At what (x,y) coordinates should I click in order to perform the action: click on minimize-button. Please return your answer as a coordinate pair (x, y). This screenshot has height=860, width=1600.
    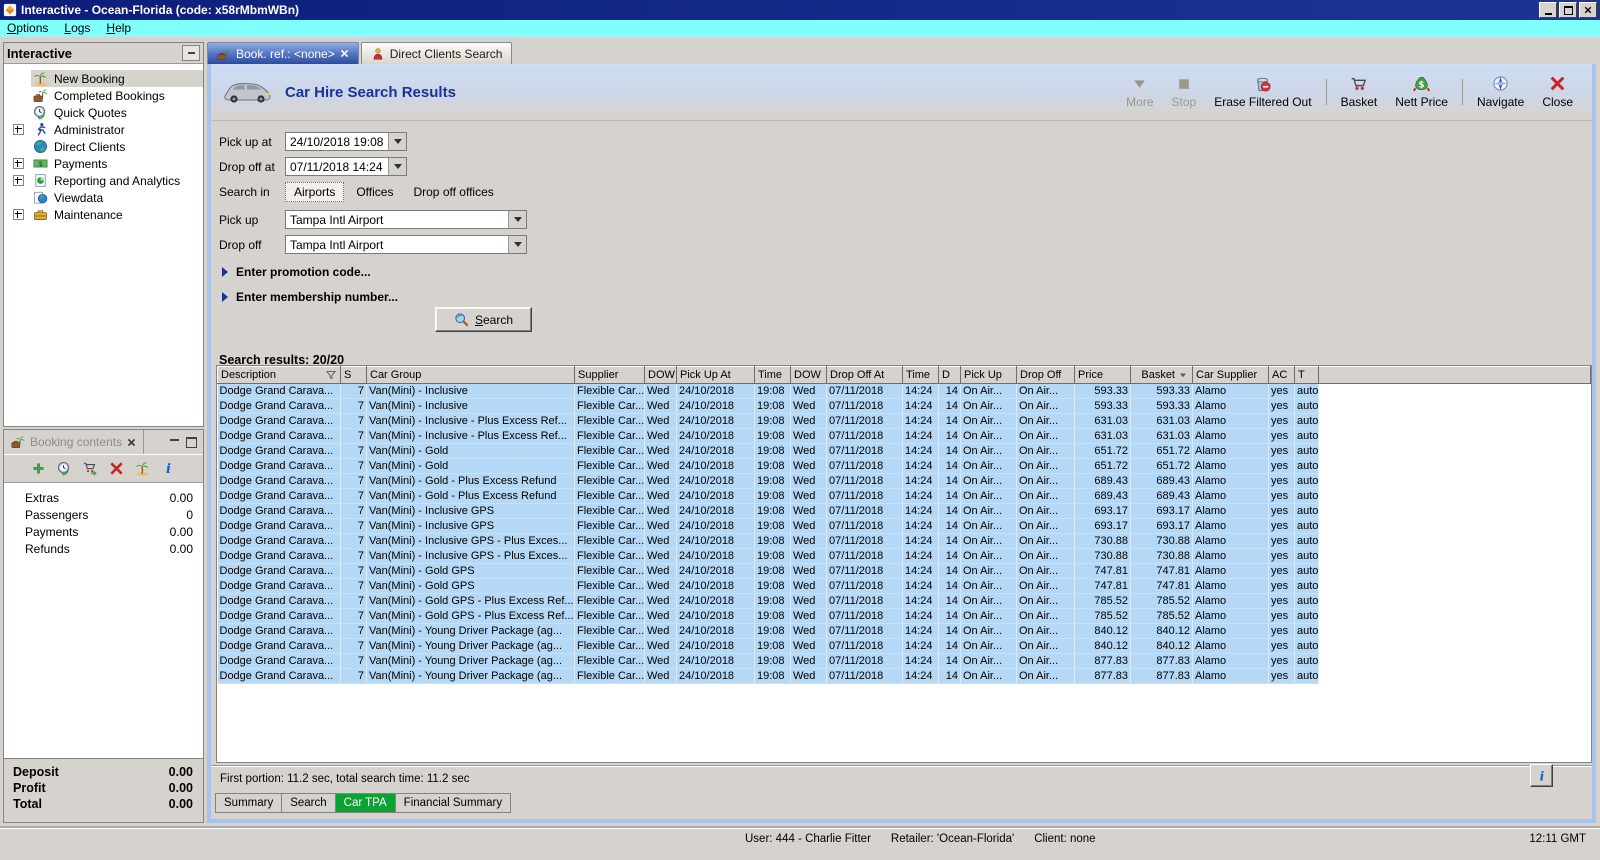
    Looking at the image, I should click on (1548, 10).